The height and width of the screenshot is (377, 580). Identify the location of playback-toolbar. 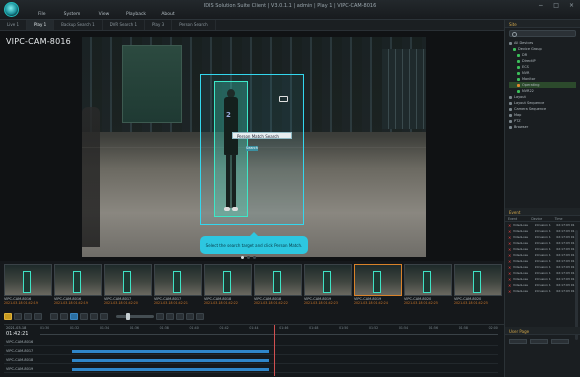
(254, 316).